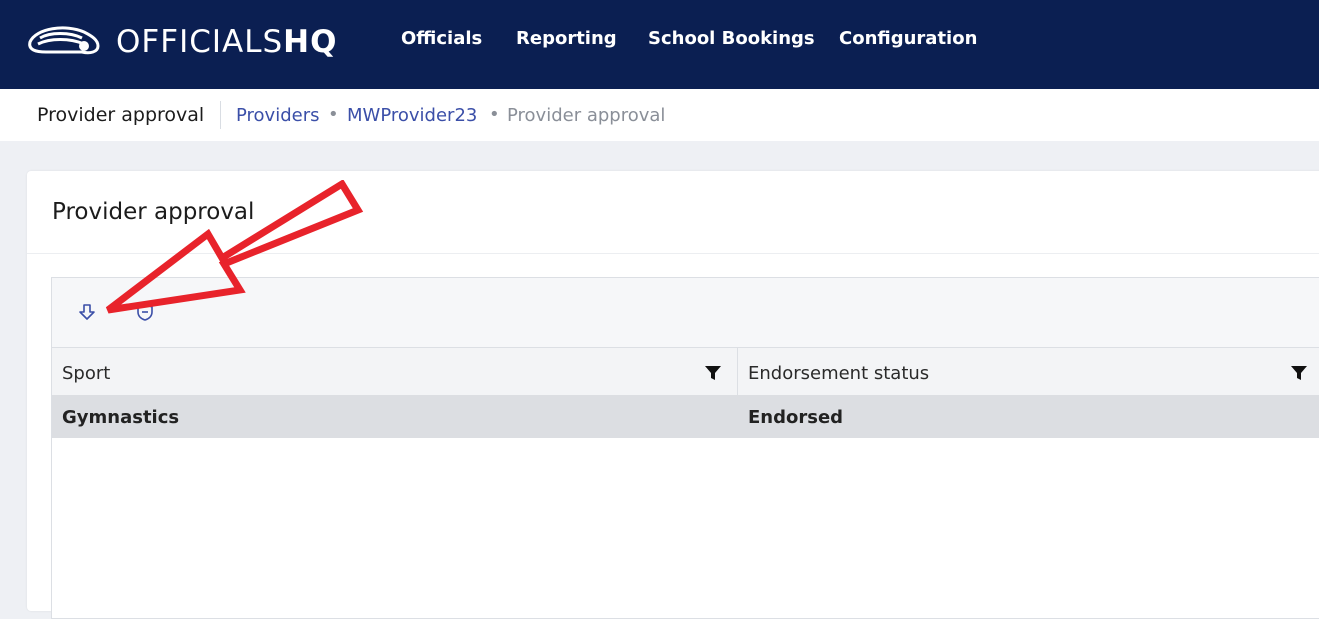 The width and height of the screenshot is (1319, 619). Describe the element at coordinates (87, 312) in the screenshot. I see `download-icon` at that location.